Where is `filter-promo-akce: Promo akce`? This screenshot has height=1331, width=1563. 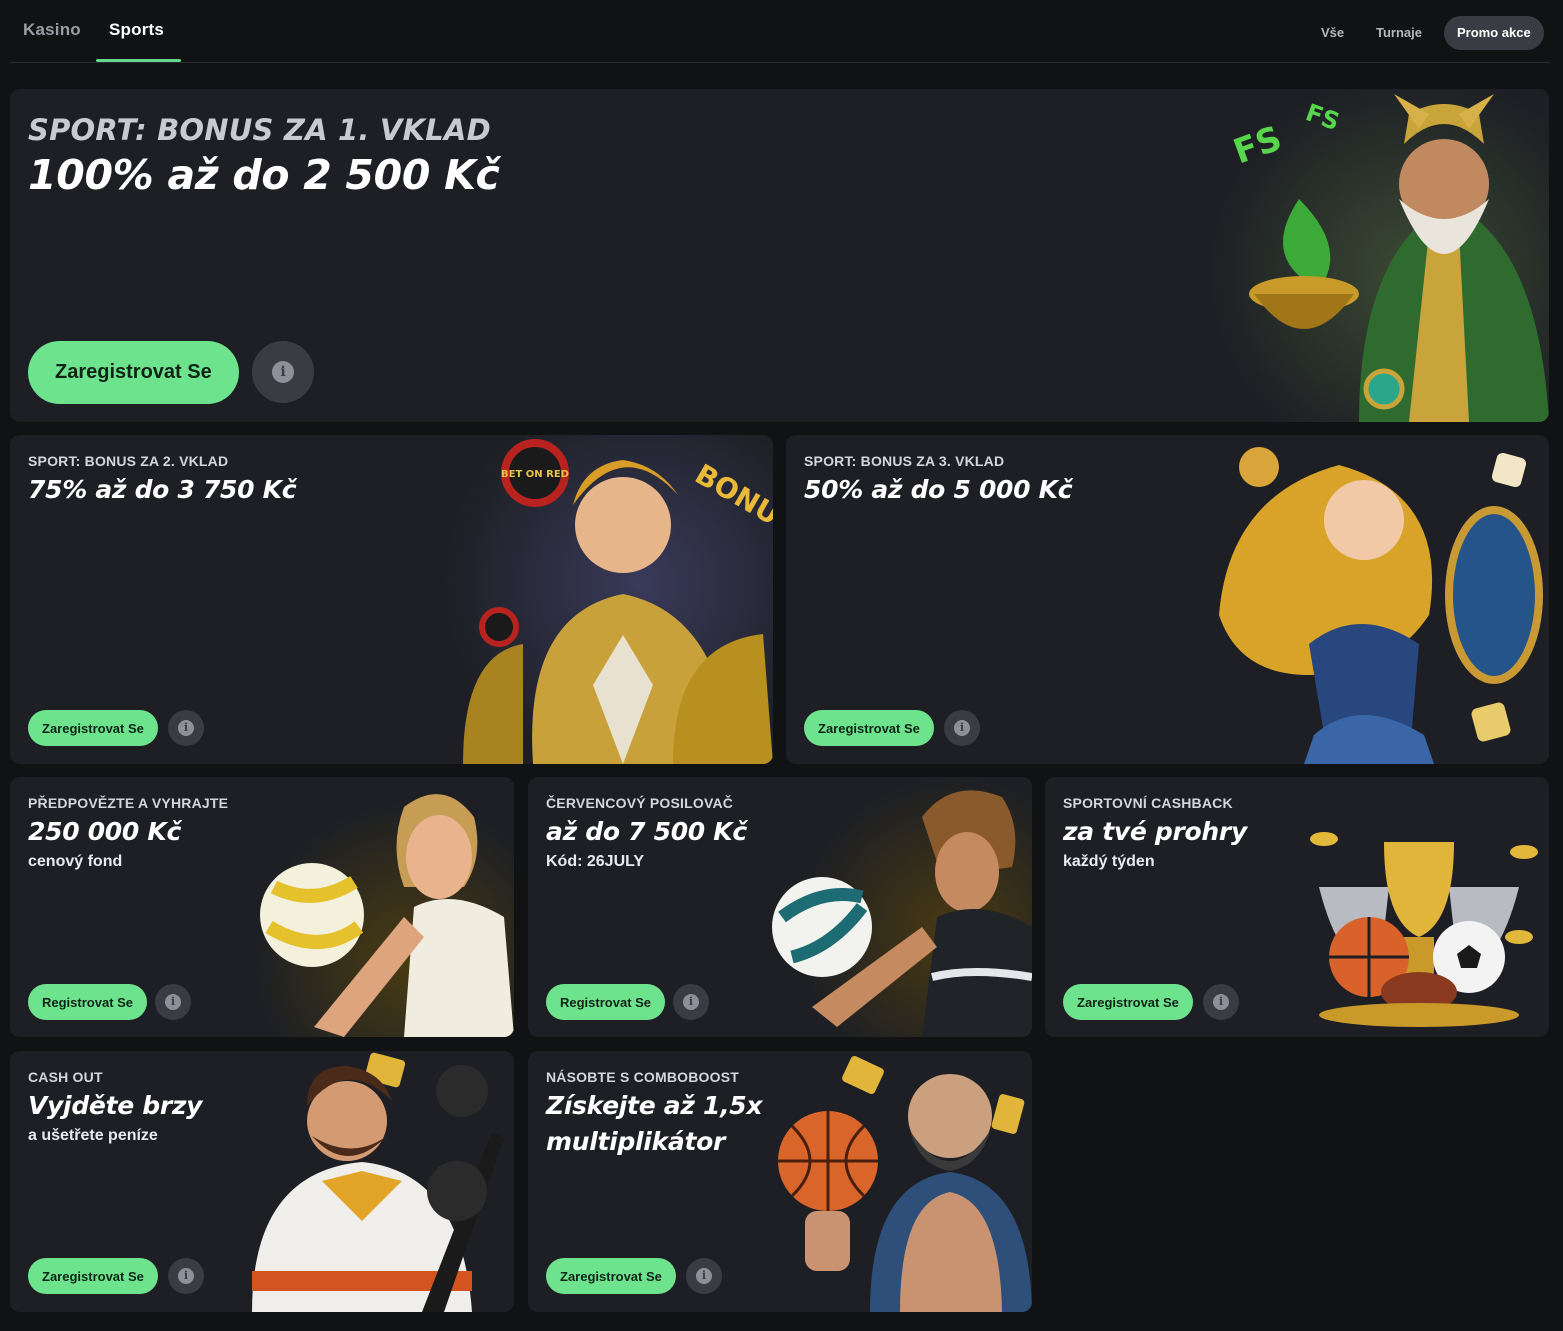
filter-promo-akce: Promo akce is located at coordinates (1494, 33).